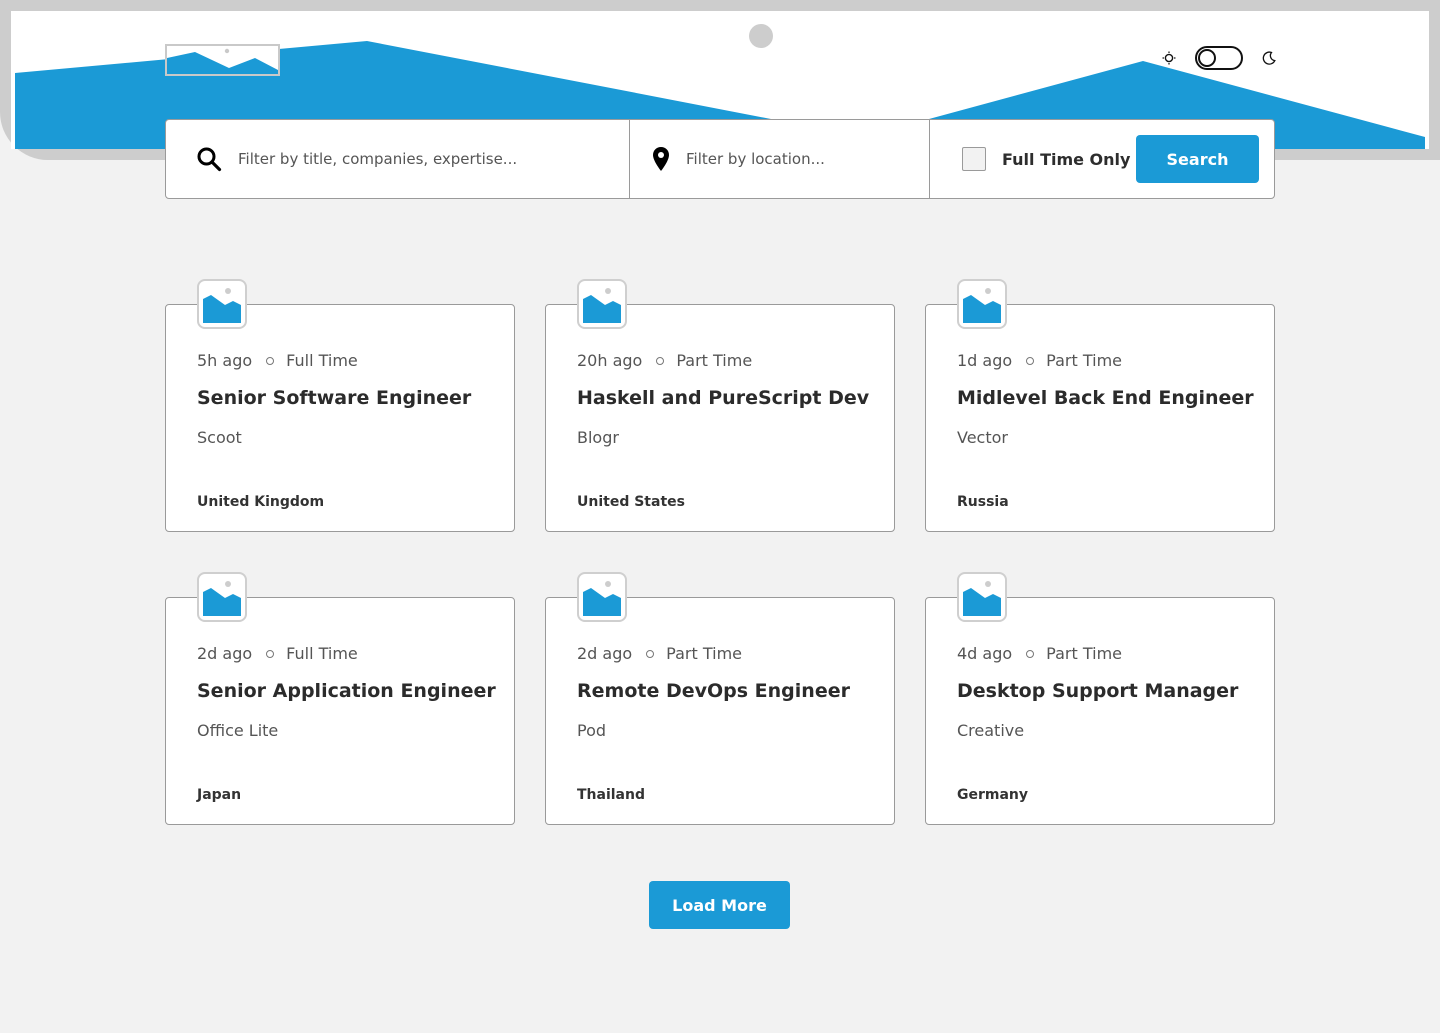  Describe the element at coordinates (592, 730) in the screenshot. I see `company-name: Pod` at that location.